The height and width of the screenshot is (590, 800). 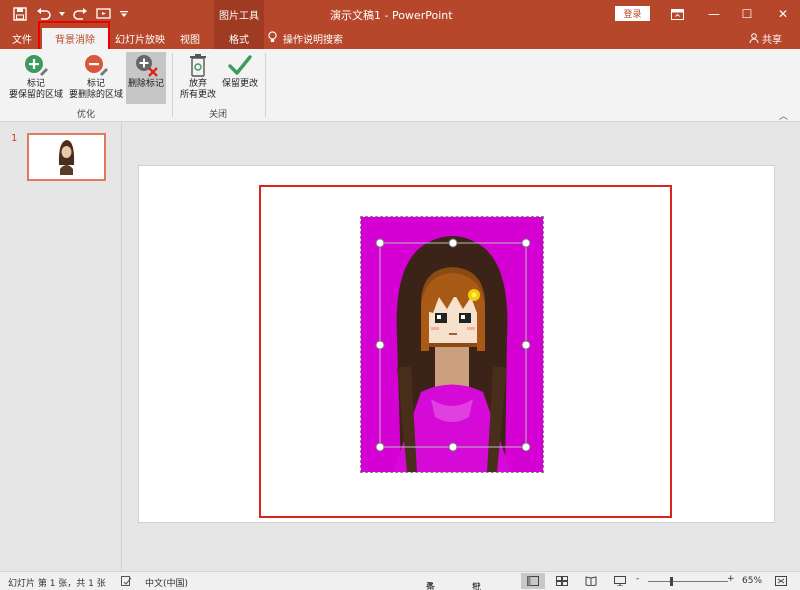 What do you see at coordinates (36, 65) in the screenshot?
I see `plus-pencil-icon` at bounding box center [36, 65].